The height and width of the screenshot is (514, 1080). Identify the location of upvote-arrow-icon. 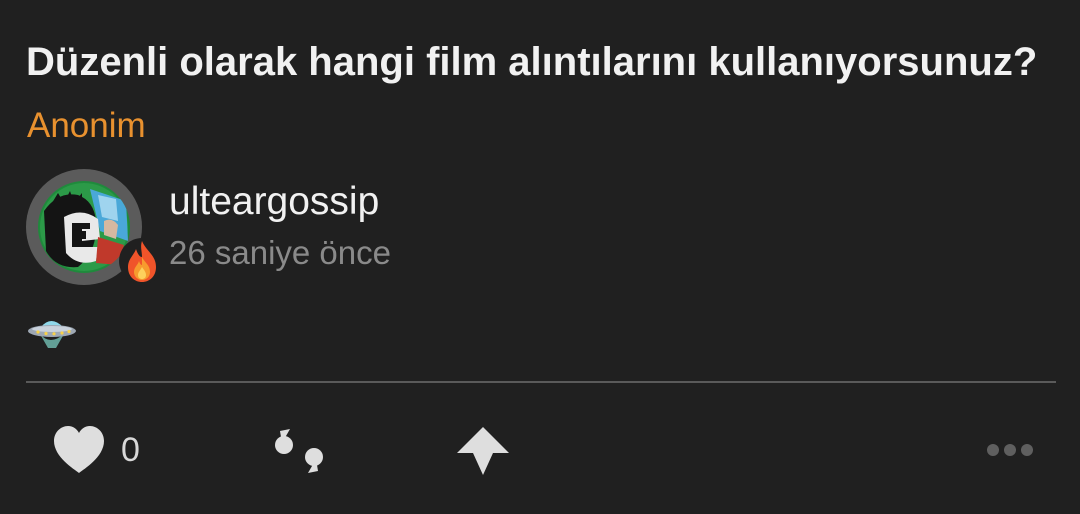
(483, 451).